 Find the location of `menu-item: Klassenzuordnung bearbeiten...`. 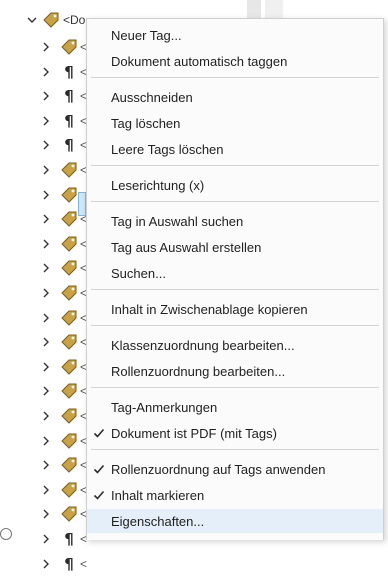

menu-item: Klassenzuordnung bearbeiten... is located at coordinates (235, 345).